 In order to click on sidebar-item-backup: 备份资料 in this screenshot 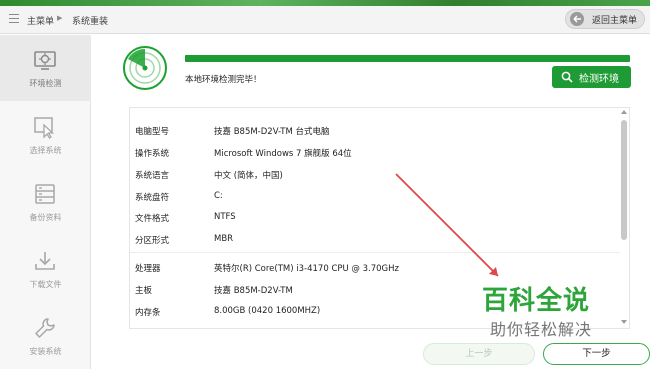, I will do `click(45, 202)`.